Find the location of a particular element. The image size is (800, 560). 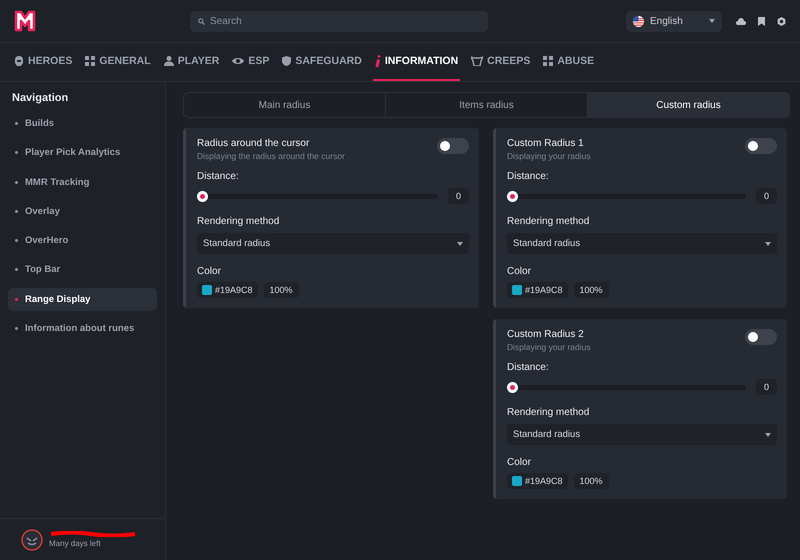

sidebar-item: MMR Tracking is located at coordinates (82, 182).